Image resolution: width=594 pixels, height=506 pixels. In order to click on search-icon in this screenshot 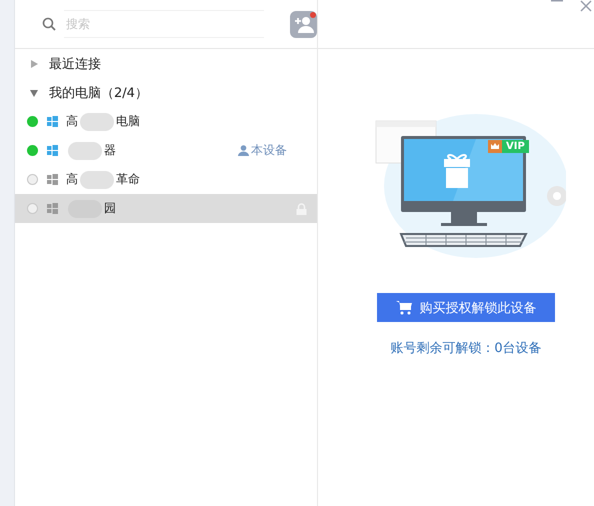, I will do `click(49, 24)`.